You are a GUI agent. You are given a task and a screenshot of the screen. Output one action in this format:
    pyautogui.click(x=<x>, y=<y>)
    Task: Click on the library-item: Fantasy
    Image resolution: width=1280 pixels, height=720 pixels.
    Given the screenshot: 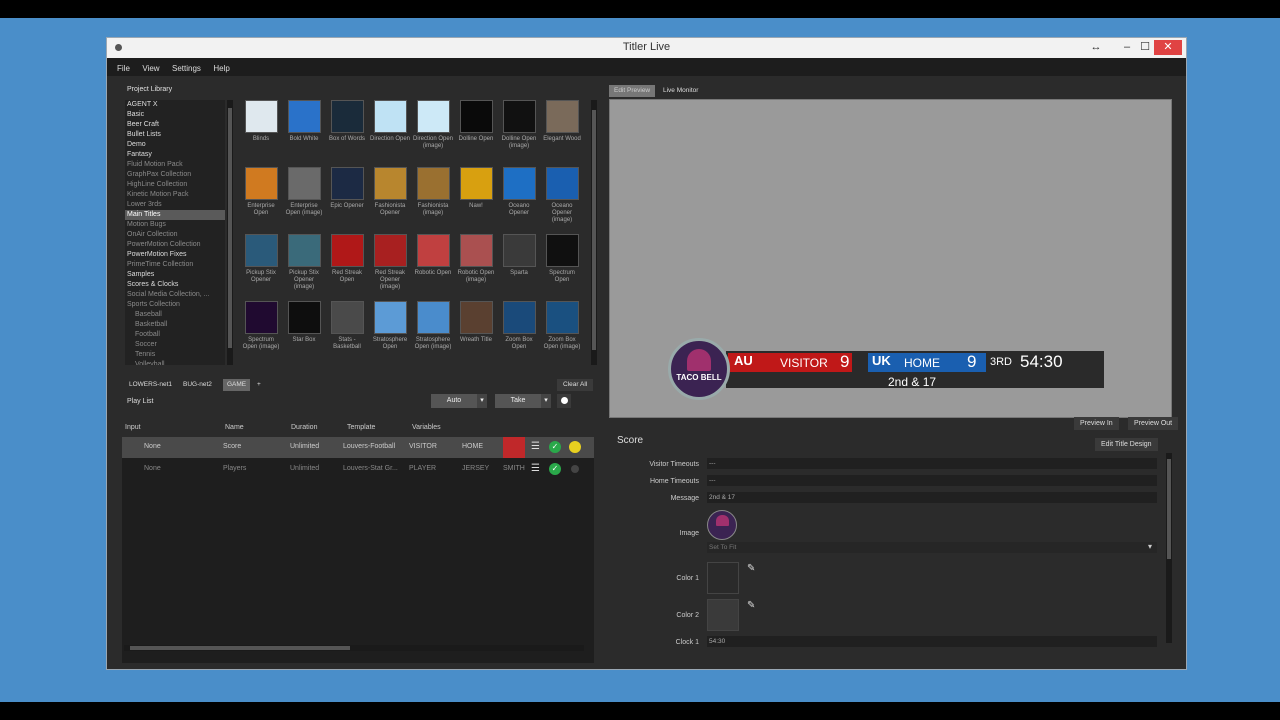 What is the action you would take?
    pyautogui.click(x=175, y=155)
    